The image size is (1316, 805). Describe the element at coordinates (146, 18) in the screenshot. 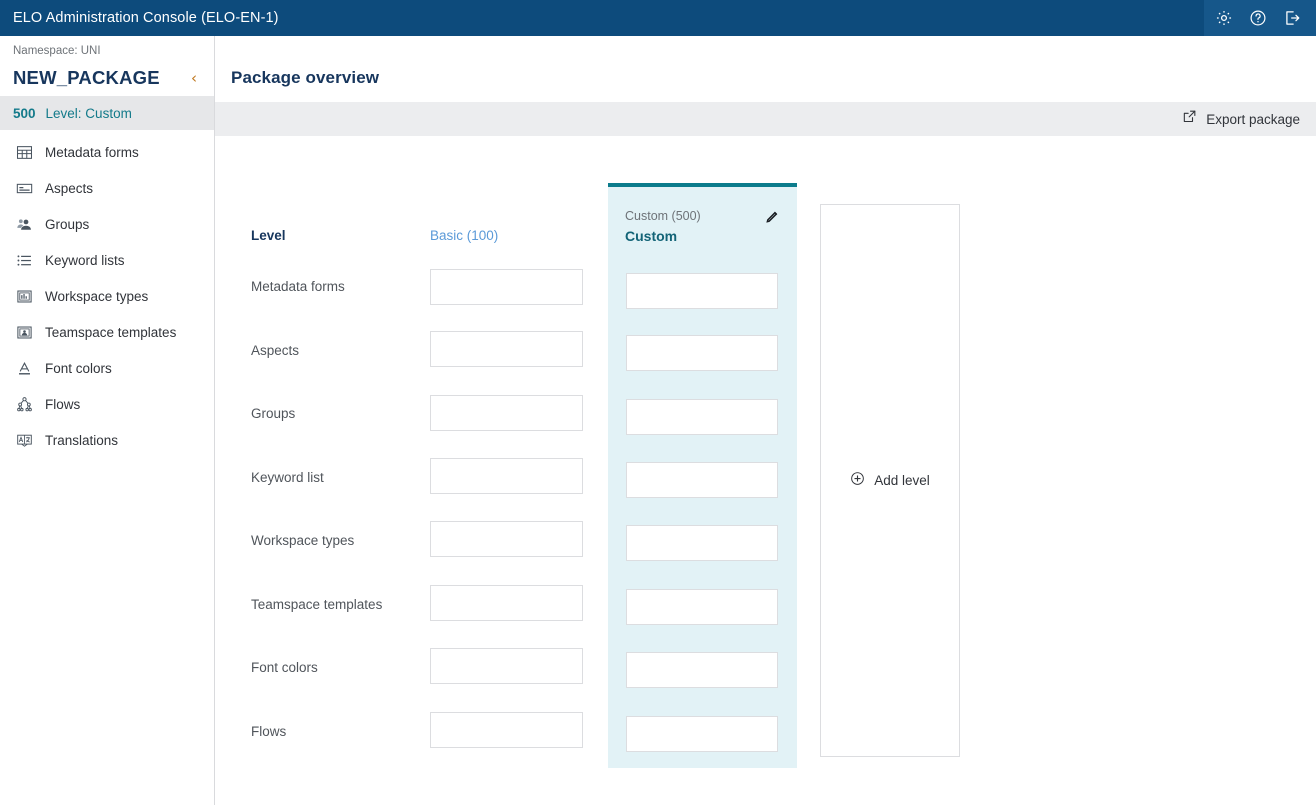

I see `app-title: ELO Administration Console (ELO-EN-1)` at that location.